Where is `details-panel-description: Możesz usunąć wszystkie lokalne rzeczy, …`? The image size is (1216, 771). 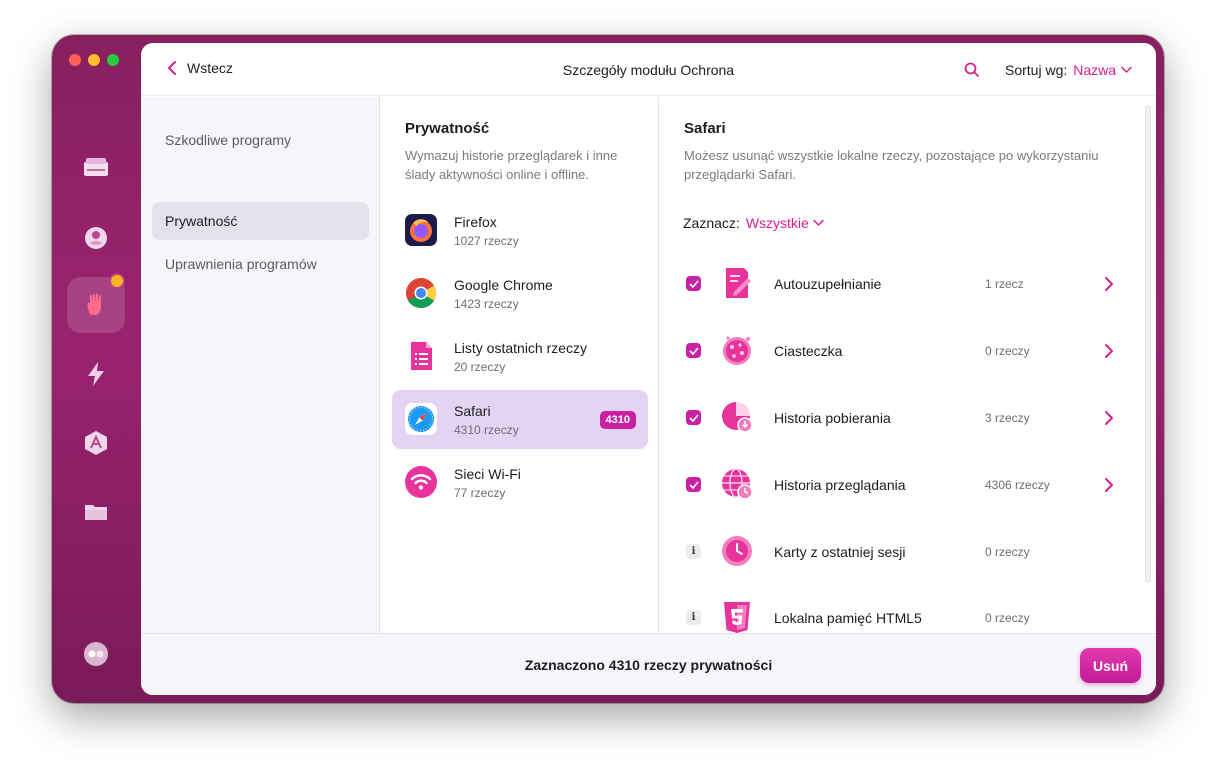 details-panel-description: Możesz usunąć wszystkie lokalne rzeczy, … is located at coordinates (891, 165).